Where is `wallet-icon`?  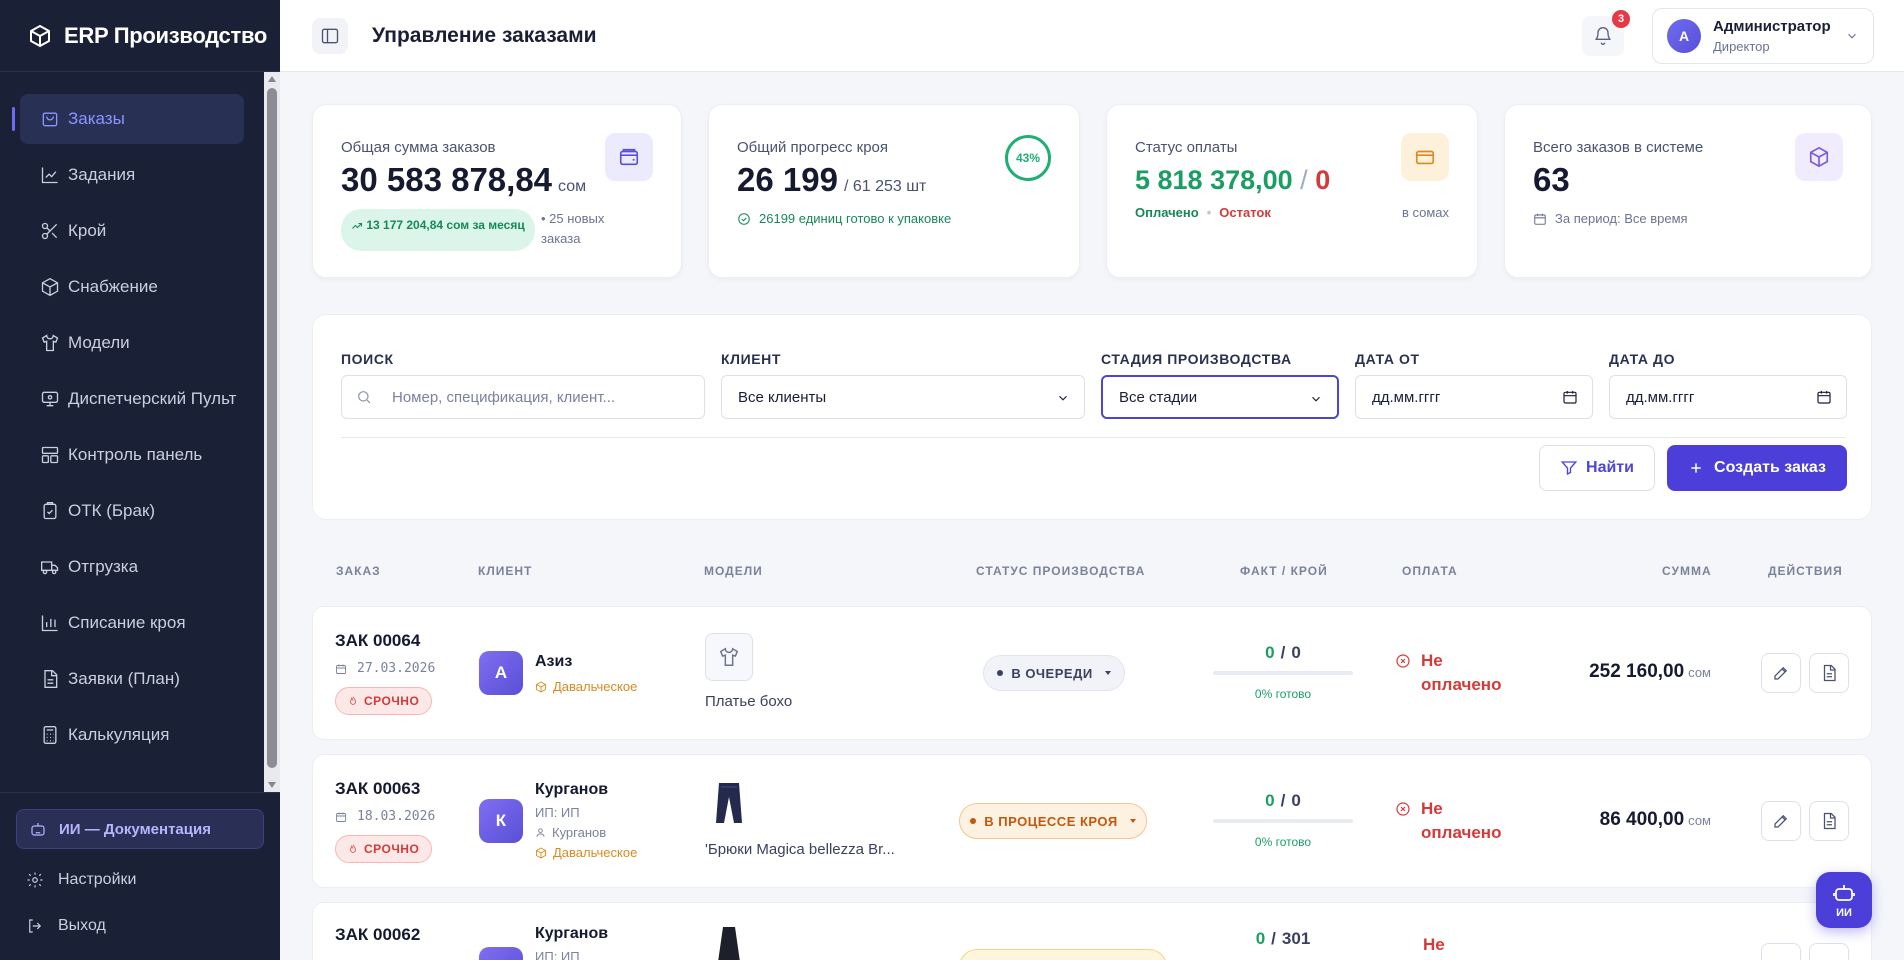 wallet-icon is located at coordinates (629, 157).